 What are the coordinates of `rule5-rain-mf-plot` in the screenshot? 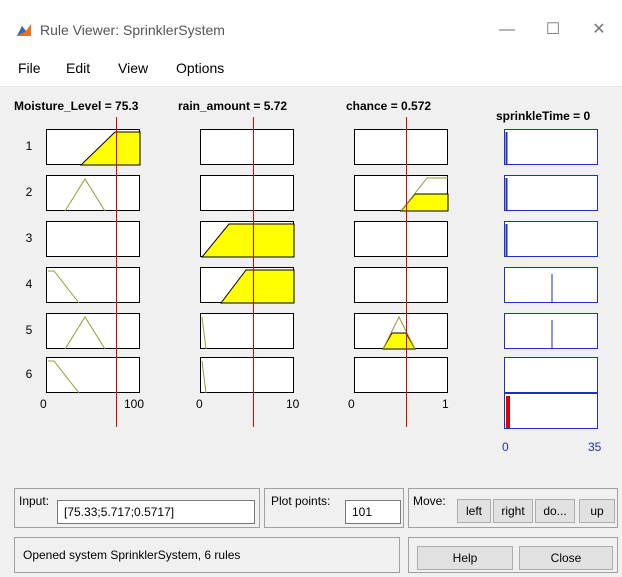 It's located at (247, 331).